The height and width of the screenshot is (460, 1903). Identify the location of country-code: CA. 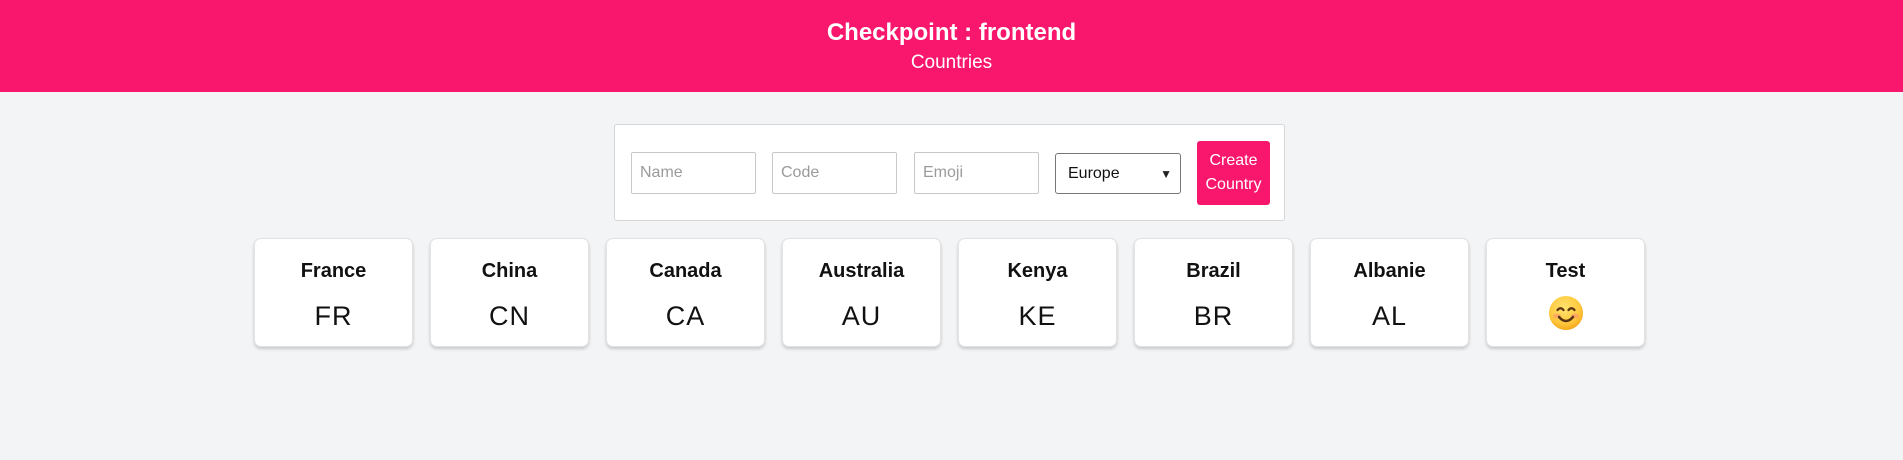
(685, 316).